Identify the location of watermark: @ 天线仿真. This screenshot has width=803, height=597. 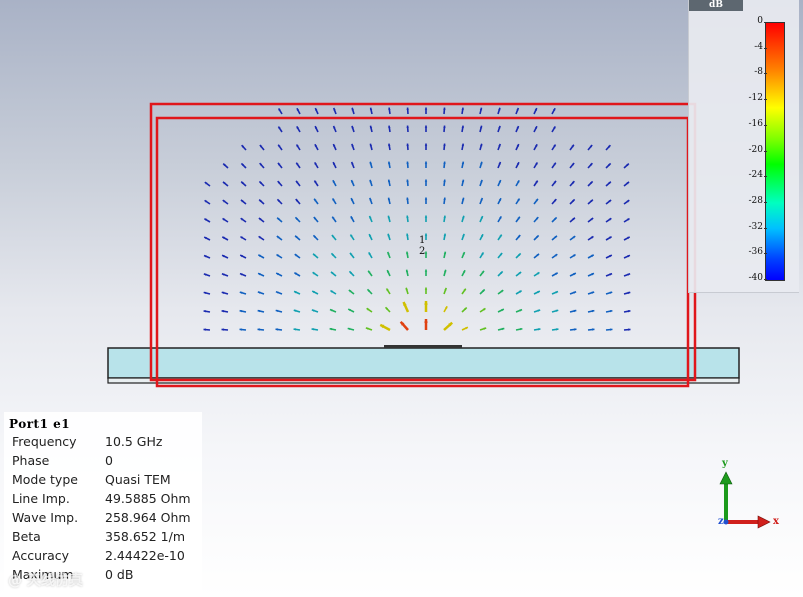
(45, 581).